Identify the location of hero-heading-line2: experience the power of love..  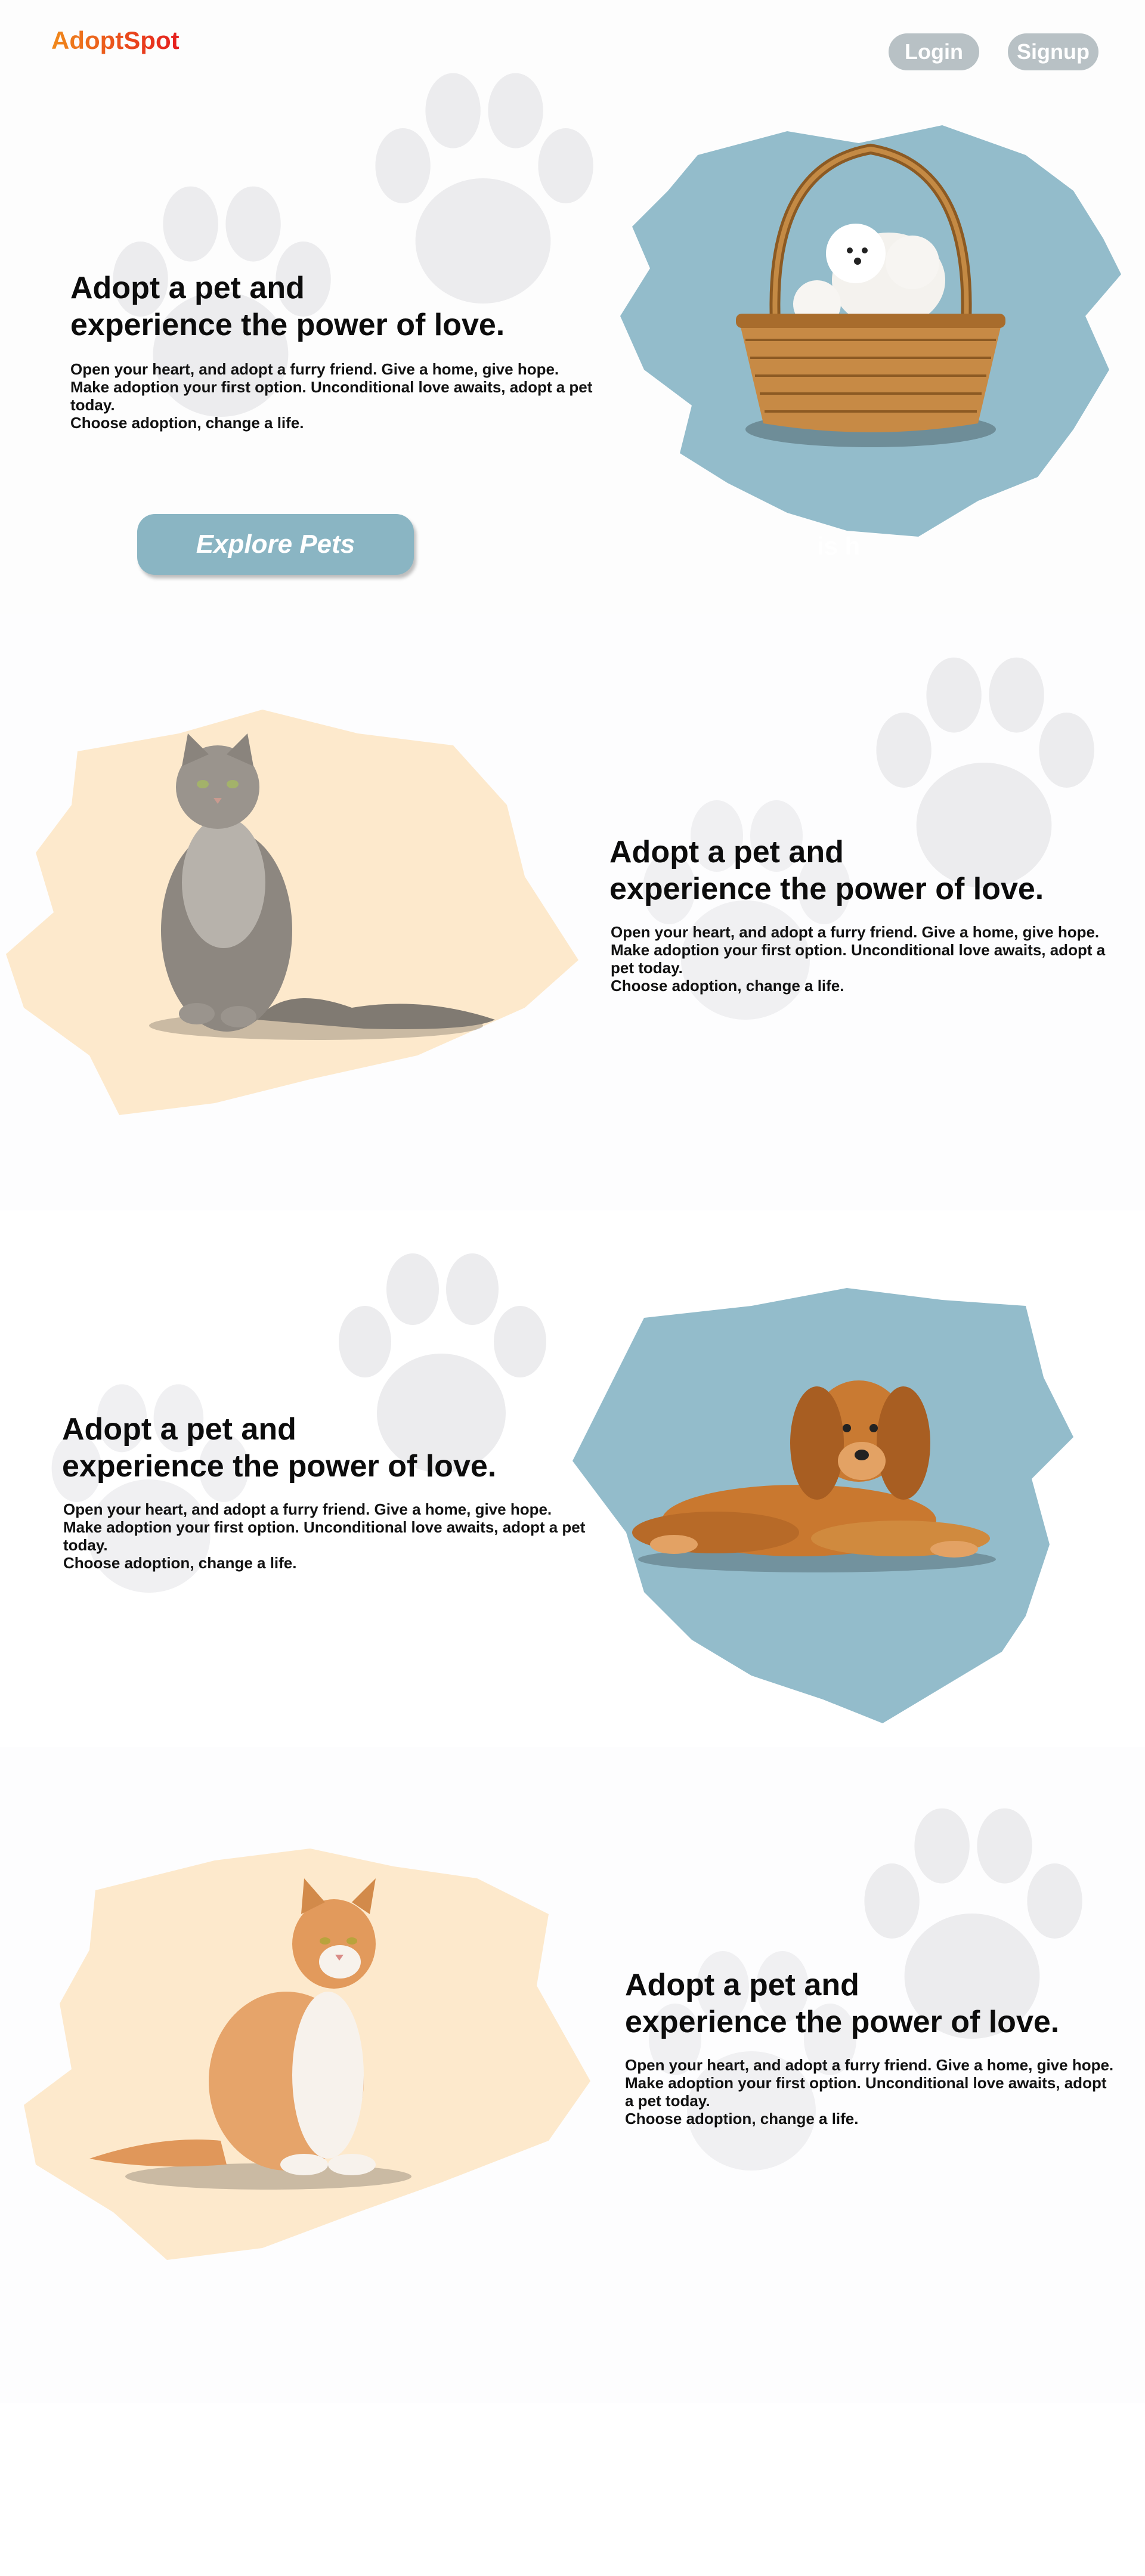
(287, 325).